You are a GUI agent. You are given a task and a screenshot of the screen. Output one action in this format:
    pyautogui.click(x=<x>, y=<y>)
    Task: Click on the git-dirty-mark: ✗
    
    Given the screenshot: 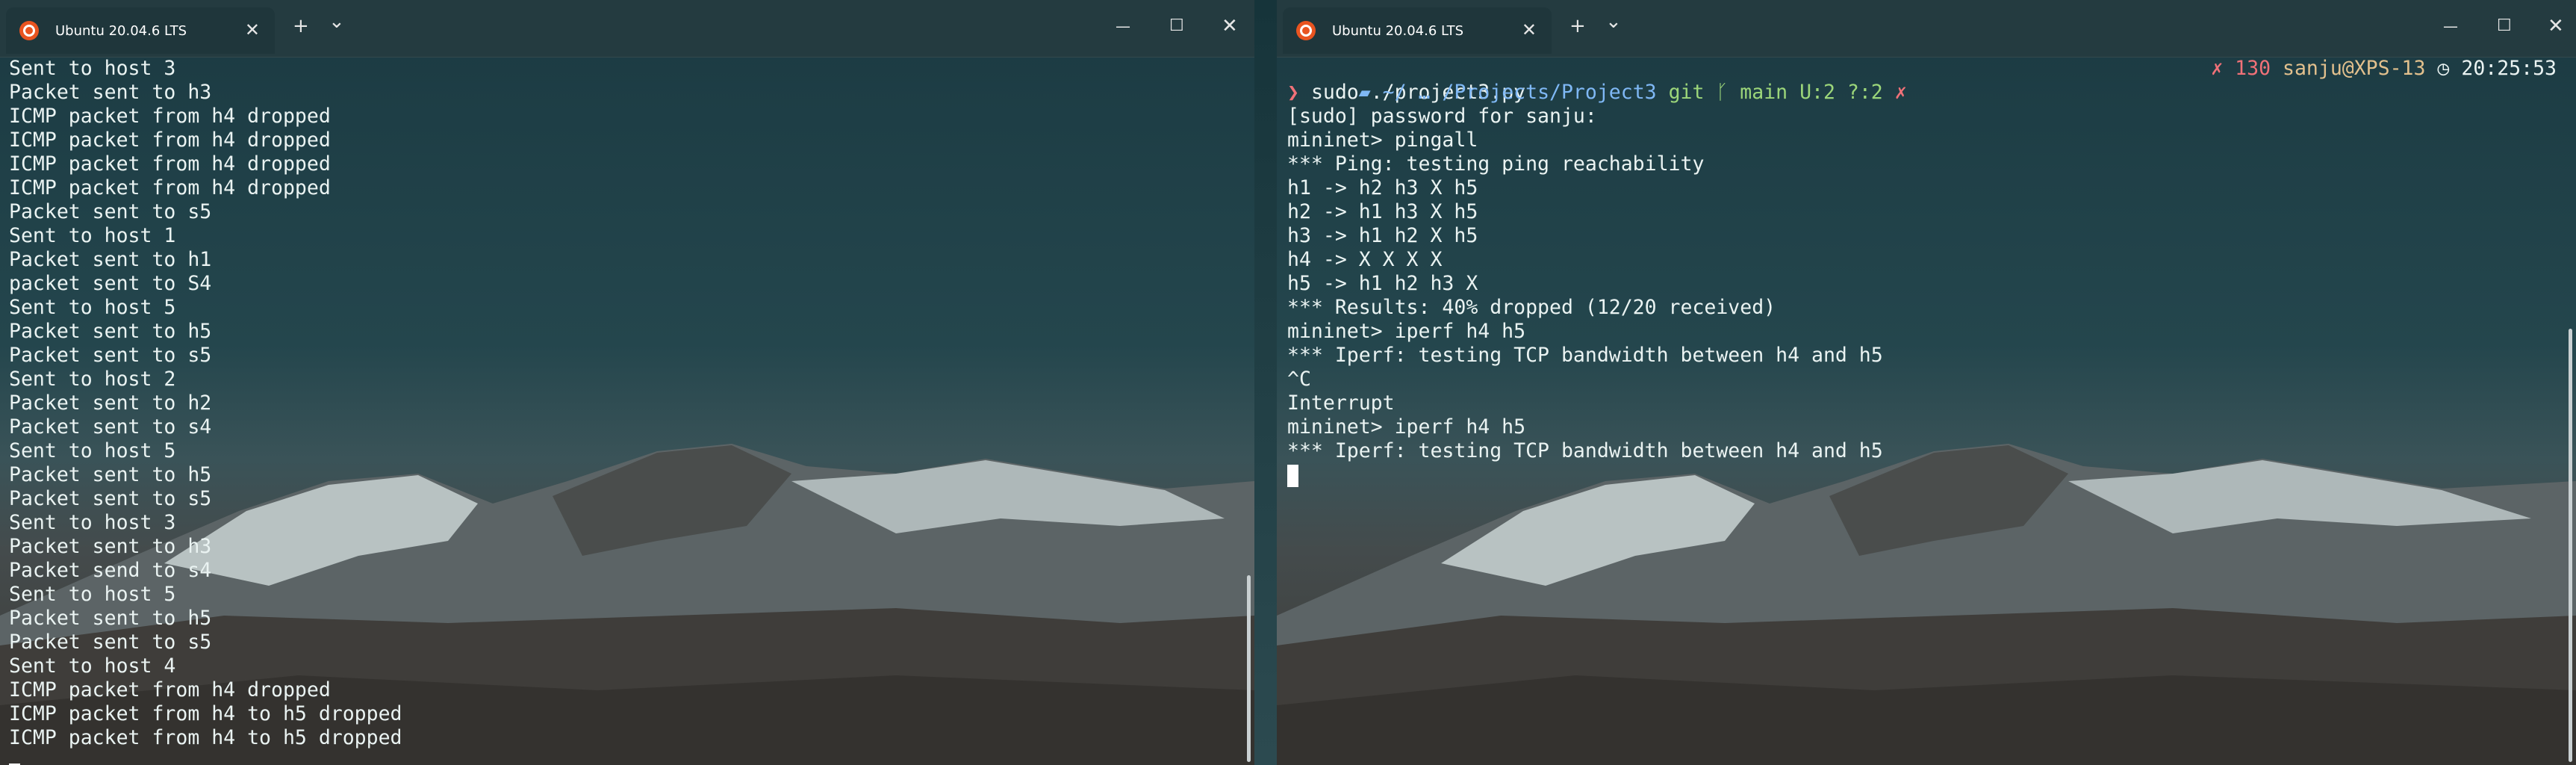 What is the action you would take?
    pyautogui.click(x=1900, y=92)
    